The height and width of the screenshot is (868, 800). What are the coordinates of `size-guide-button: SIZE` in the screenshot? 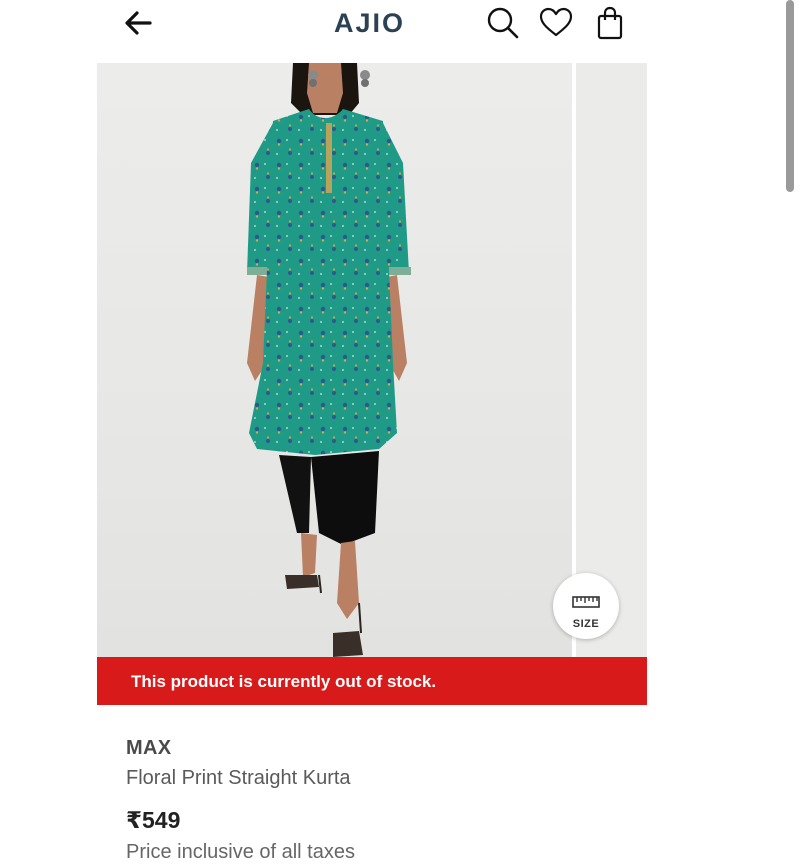 It's located at (586, 606).